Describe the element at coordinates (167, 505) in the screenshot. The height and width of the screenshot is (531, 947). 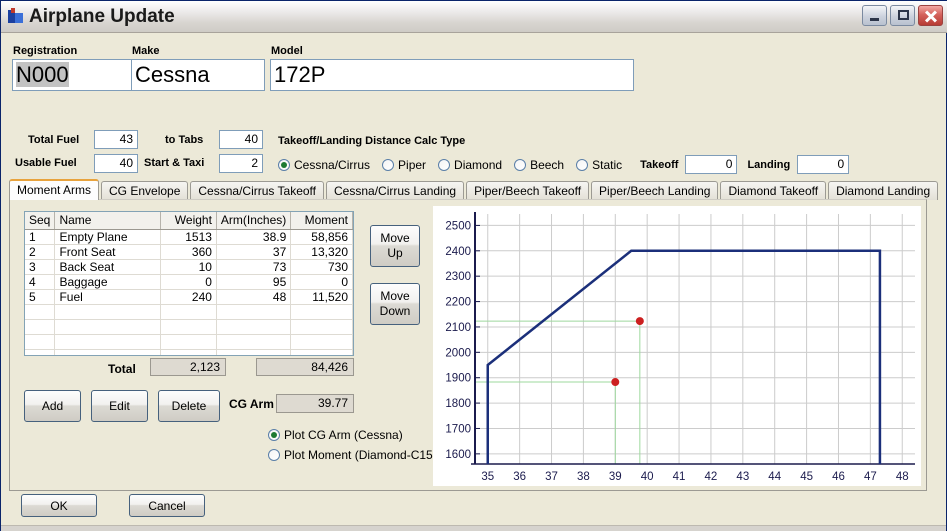
I see `cancel-button: Cancel` at that location.